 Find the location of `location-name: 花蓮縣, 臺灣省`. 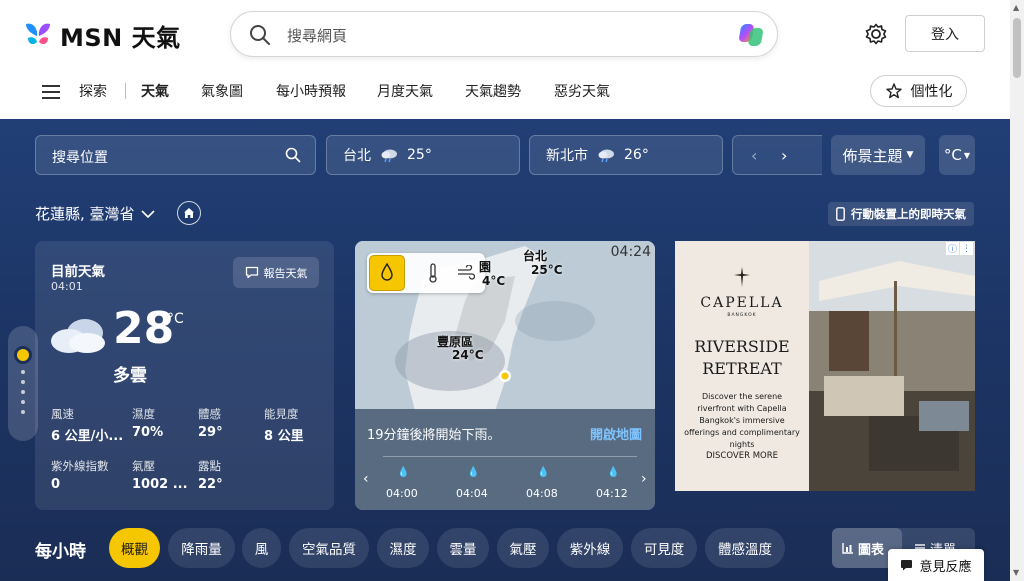

location-name: 花蓮縣, 臺灣省 is located at coordinates (85, 214).